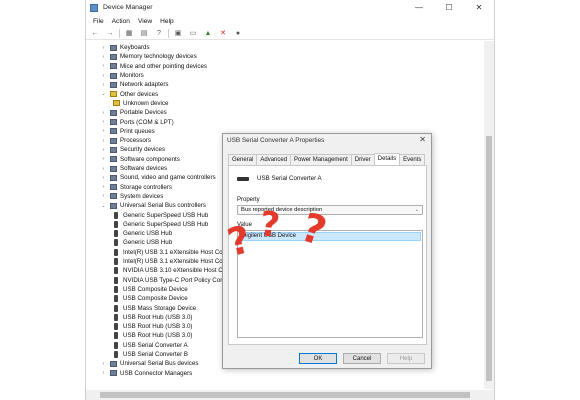 This screenshot has height=400, width=580. I want to click on tab-details: Details, so click(387, 159).